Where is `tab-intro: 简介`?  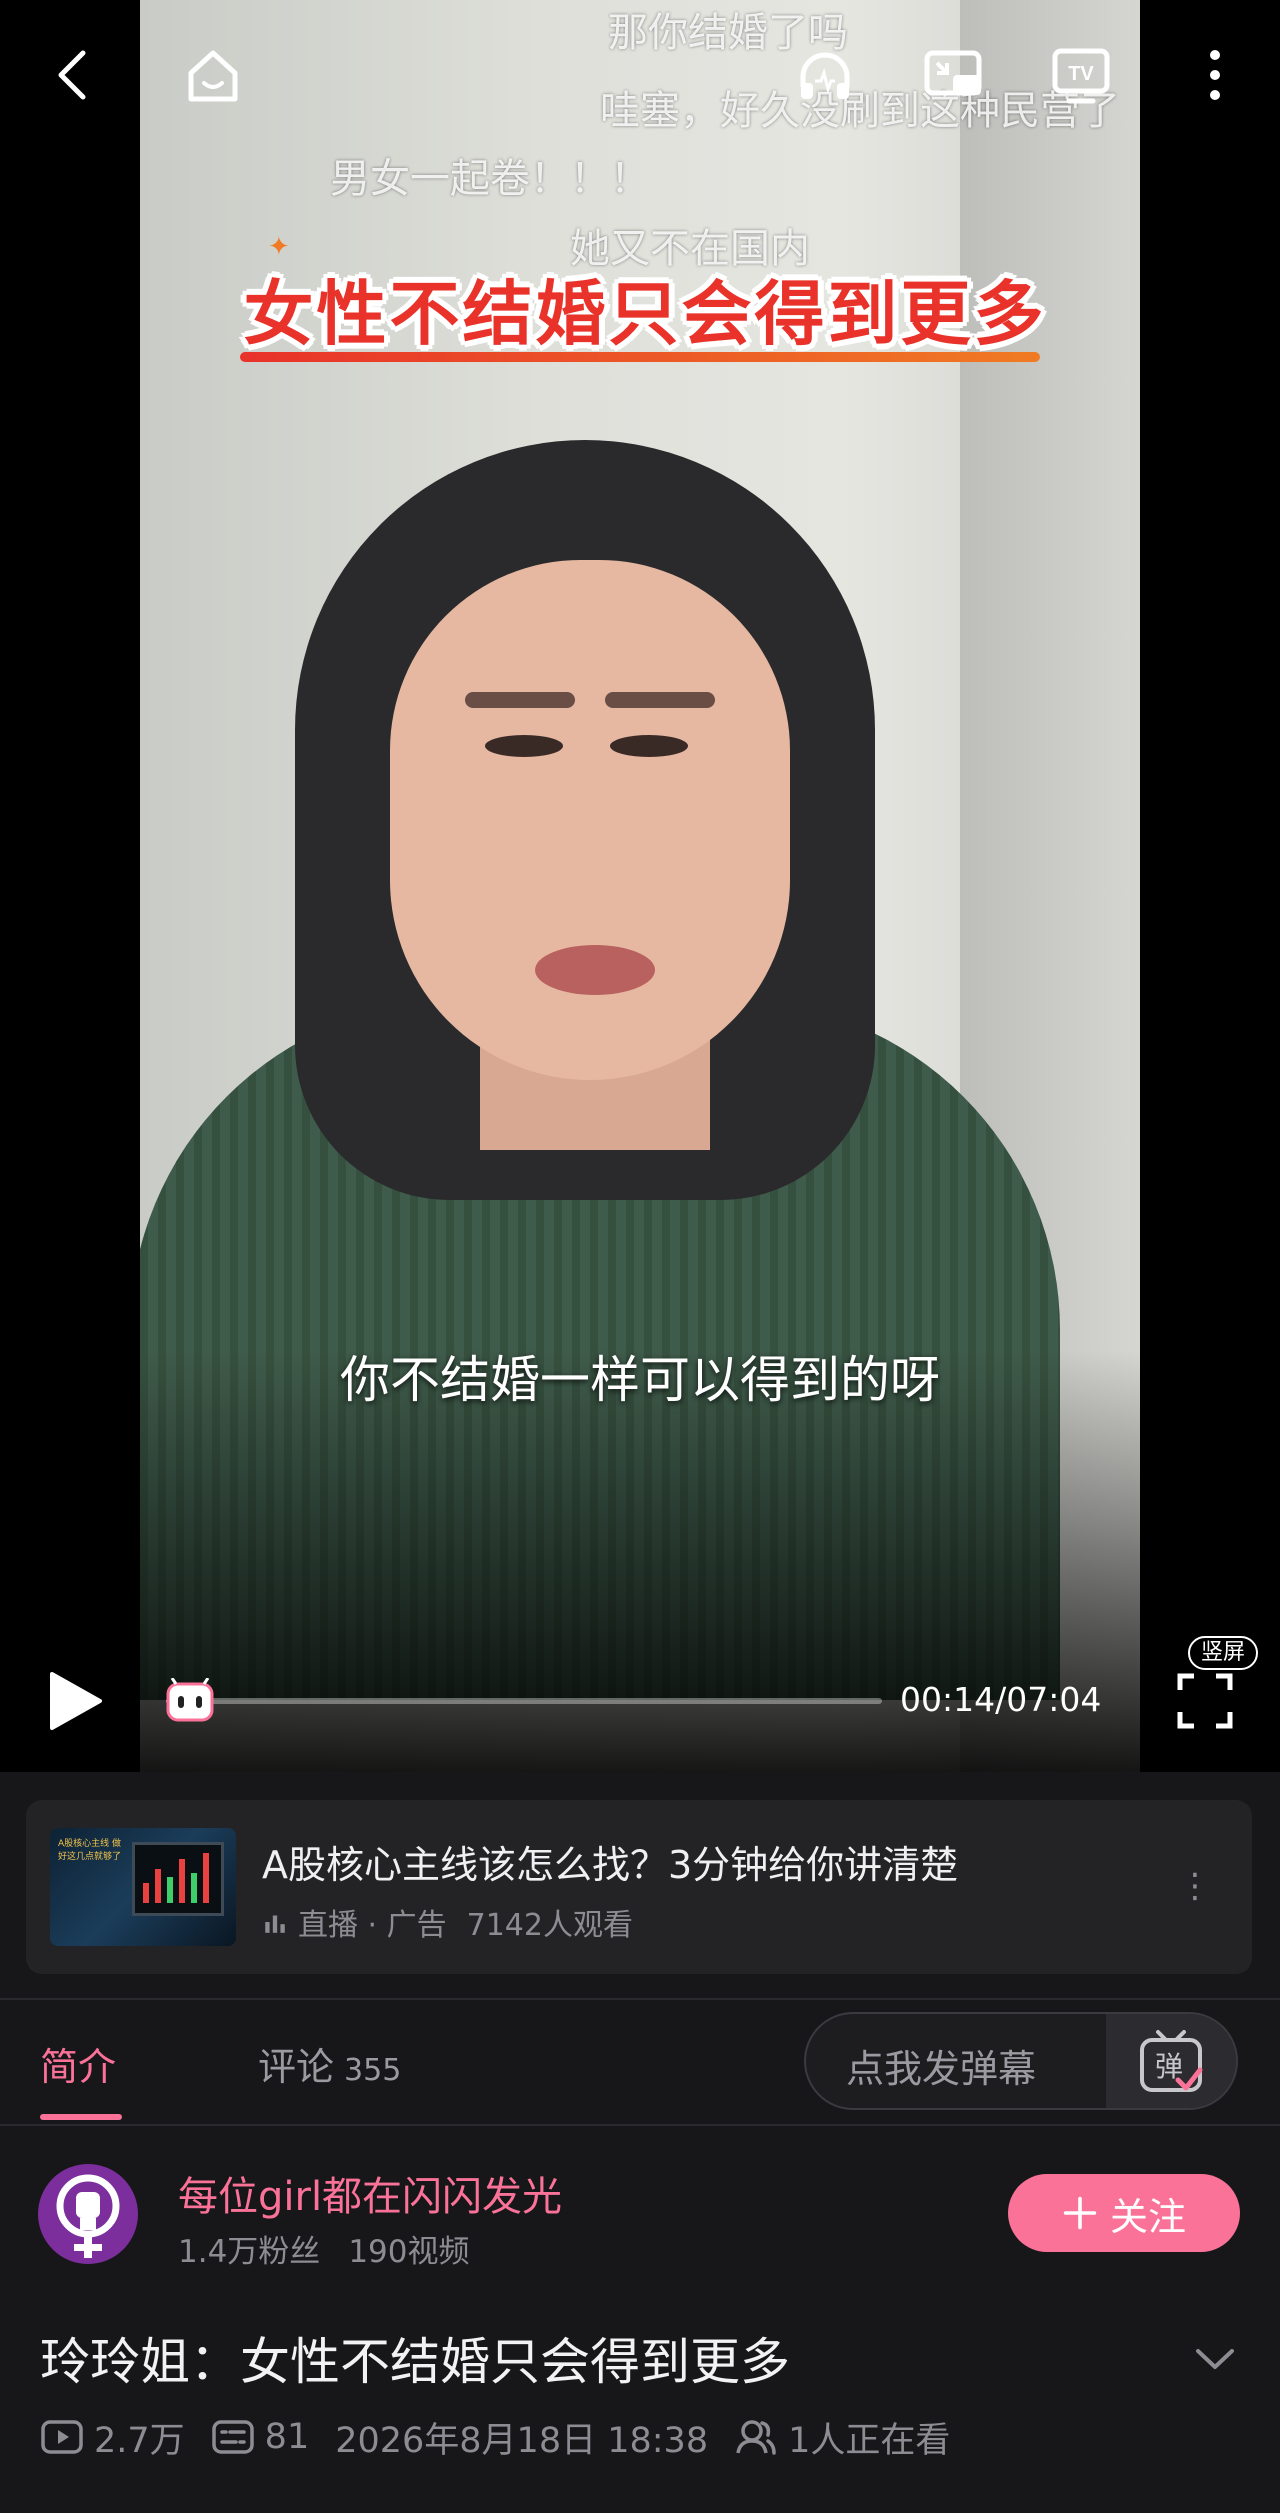
tab-intro: 简介 is located at coordinates (78, 2063).